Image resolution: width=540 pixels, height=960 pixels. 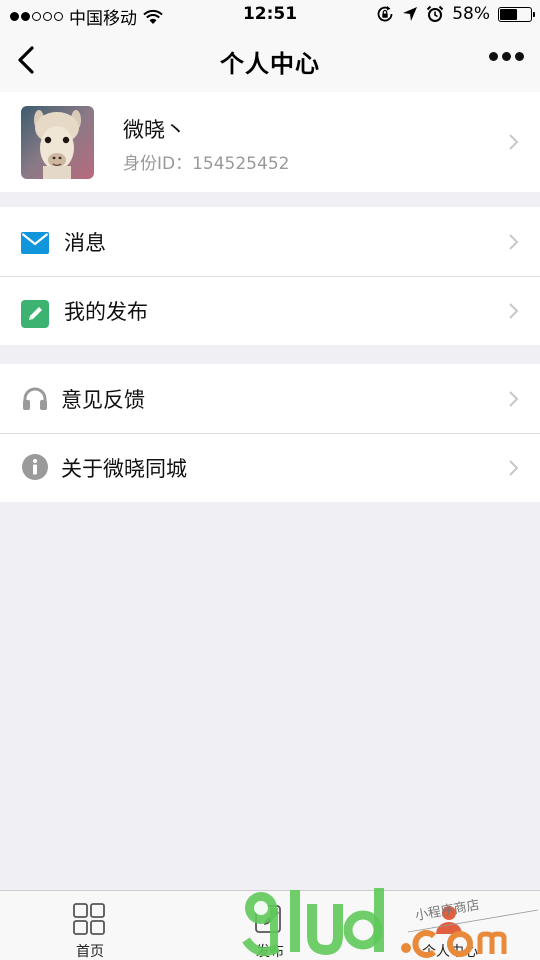 I want to click on tab-bar: 首页 发布 个人中心, so click(x=270, y=925).